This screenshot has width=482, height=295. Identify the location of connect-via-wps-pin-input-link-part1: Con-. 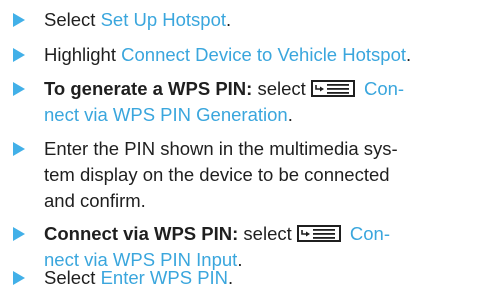
(370, 233).